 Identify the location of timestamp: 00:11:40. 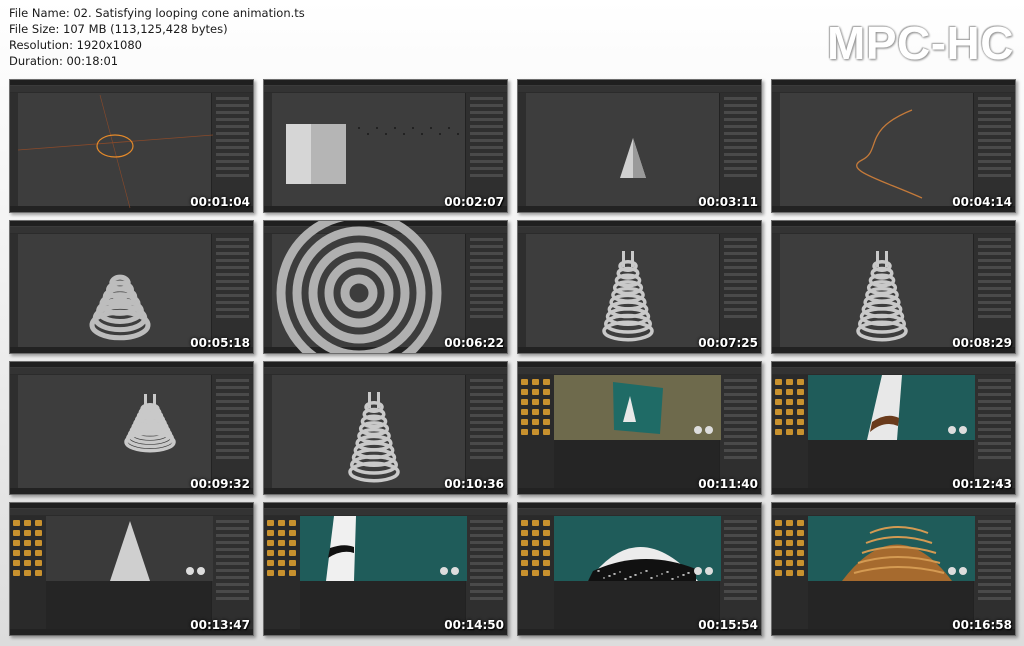
(728, 484).